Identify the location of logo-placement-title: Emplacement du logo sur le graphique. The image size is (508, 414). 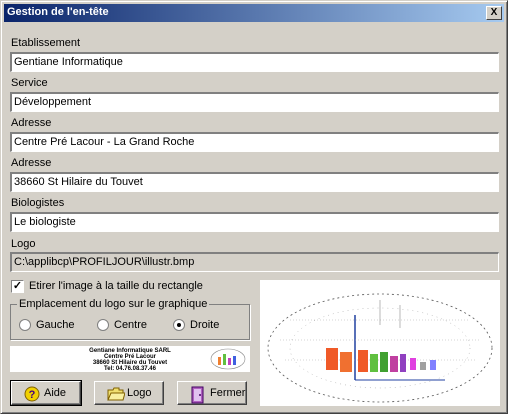
(113, 304).